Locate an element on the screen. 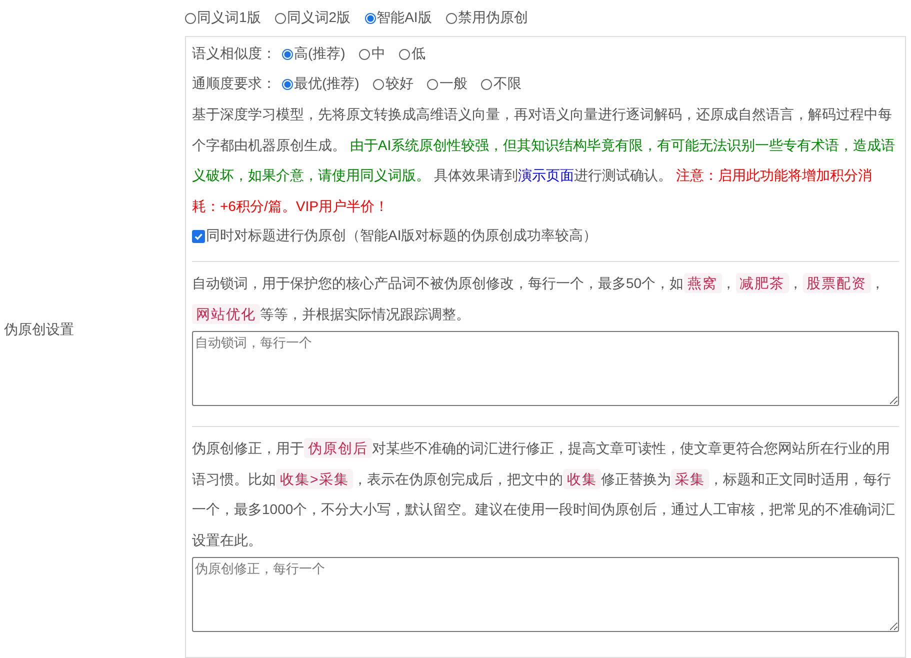  lock-words-field: 自动锁词，每行一个 is located at coordinates (545, 368).